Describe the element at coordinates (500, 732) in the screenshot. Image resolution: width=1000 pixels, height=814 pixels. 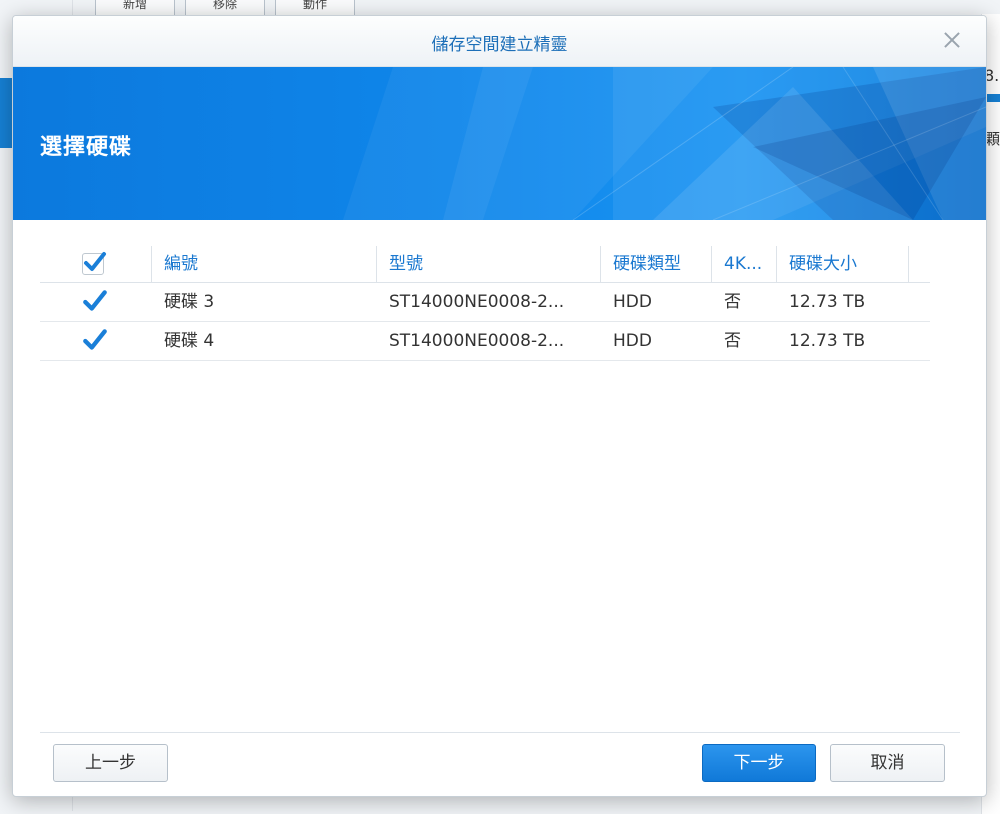
I see `footer-divider` at that location.